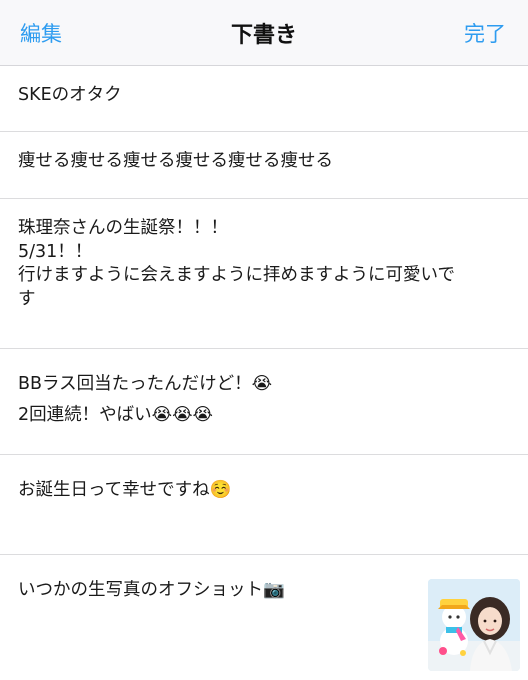 The height and width of the screenshot is (680, 528). Describe the element at coordinates (27, 298) in the screenshot. I see `draft-line: す` at that location.